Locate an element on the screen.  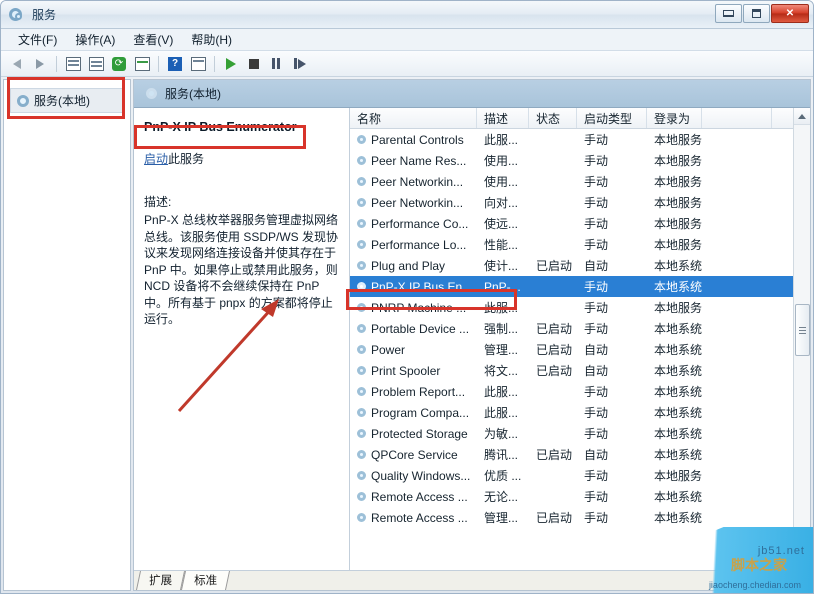
close-button: ✕ is located at coordinates (790, 13).